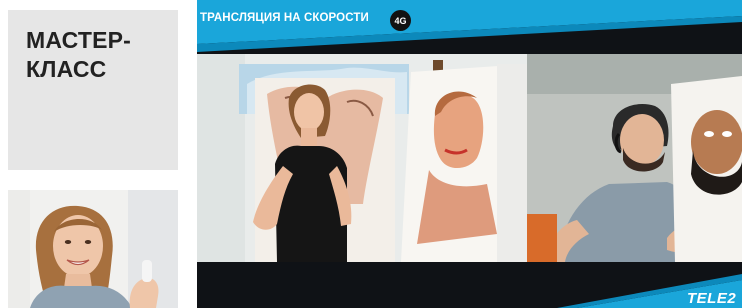  I want to click on banner-top-strip: ТРАНСЛЯЦИЯ НА СКОРОСТИ 4G, so click(469, 27).